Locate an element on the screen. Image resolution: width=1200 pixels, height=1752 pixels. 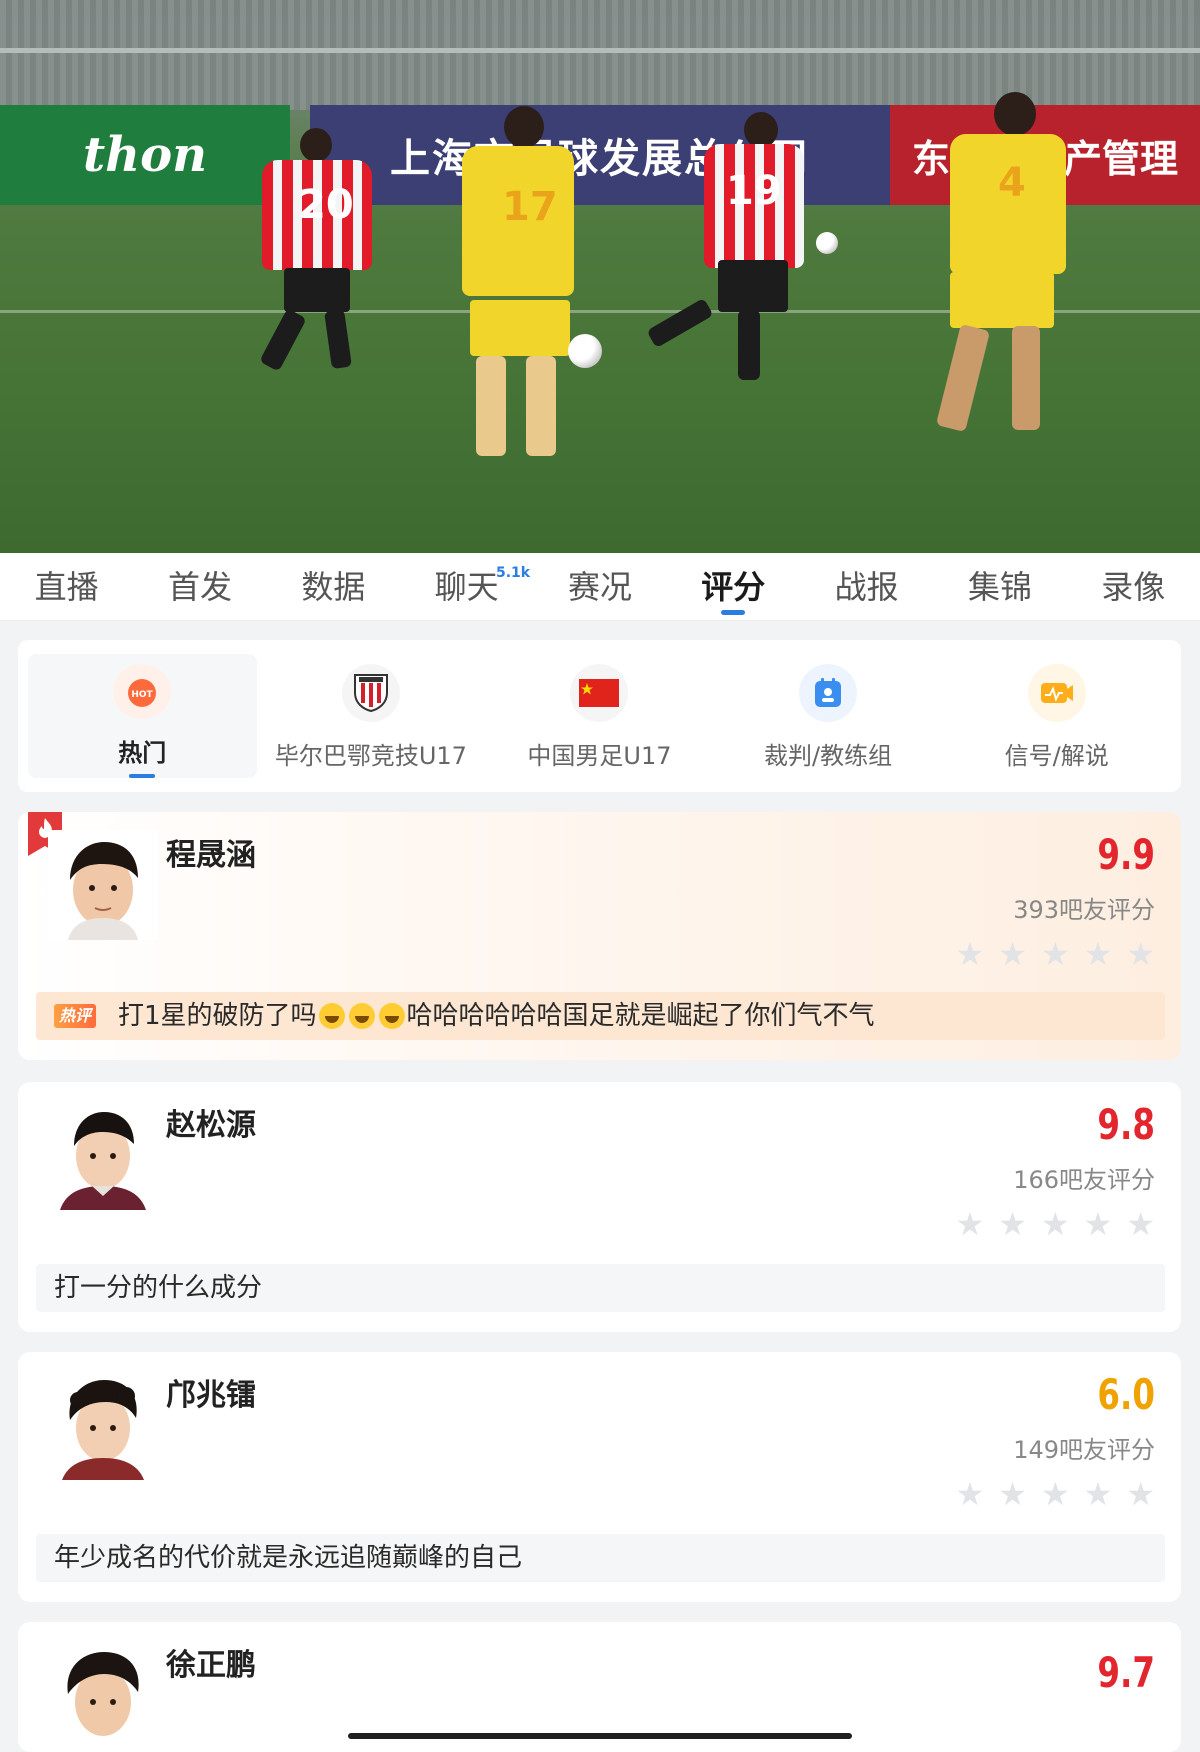
player-name: 邝兆镭 is located at coordinates (211, 1395).